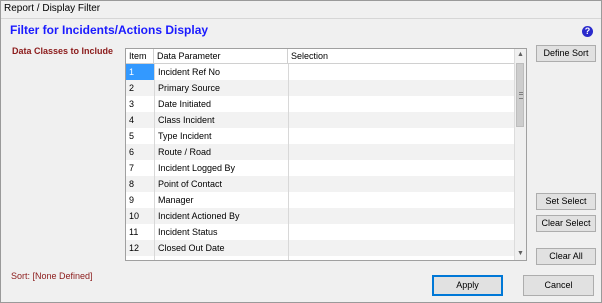  What do you see at coordinates (221, 216) in the screenshot?
I see `row-parameter-cell: Incident Actioned By` at bounding box center [221, 216].